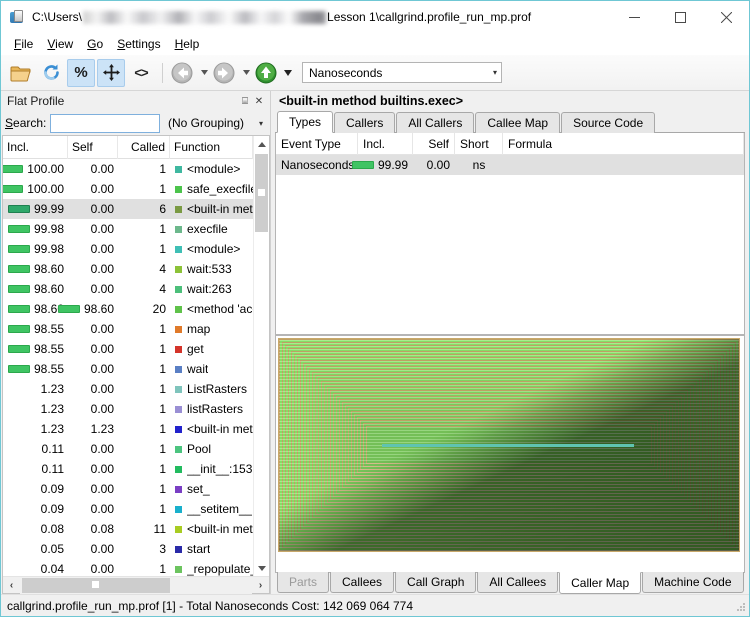 The height and width of the screenshot is (617, 750). What do you see at coordinates (261, 193) in the screenshot?
I see `vscroll-thumb` at bounding box center [261, 193].